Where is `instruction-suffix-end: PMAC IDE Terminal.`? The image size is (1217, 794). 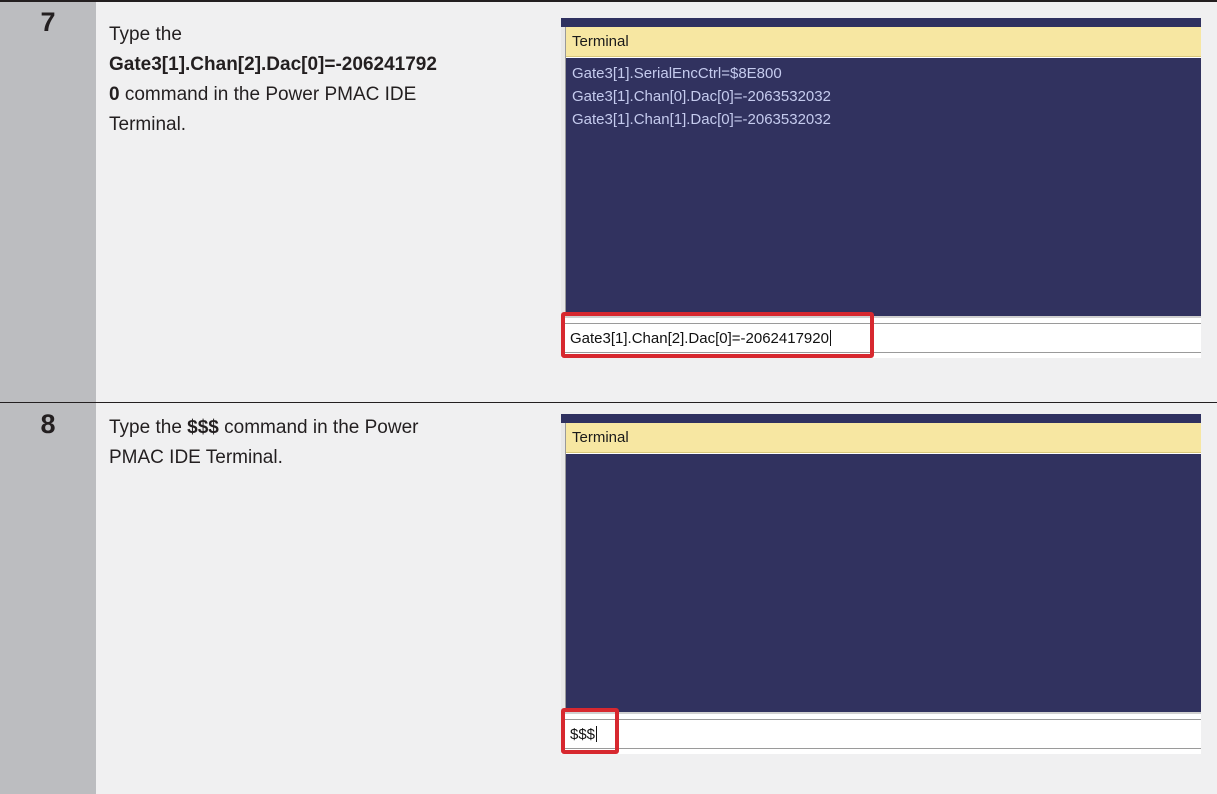 instruction-suffix-end: PMAC IDE Terminal. is located at coordinates (196, 457).